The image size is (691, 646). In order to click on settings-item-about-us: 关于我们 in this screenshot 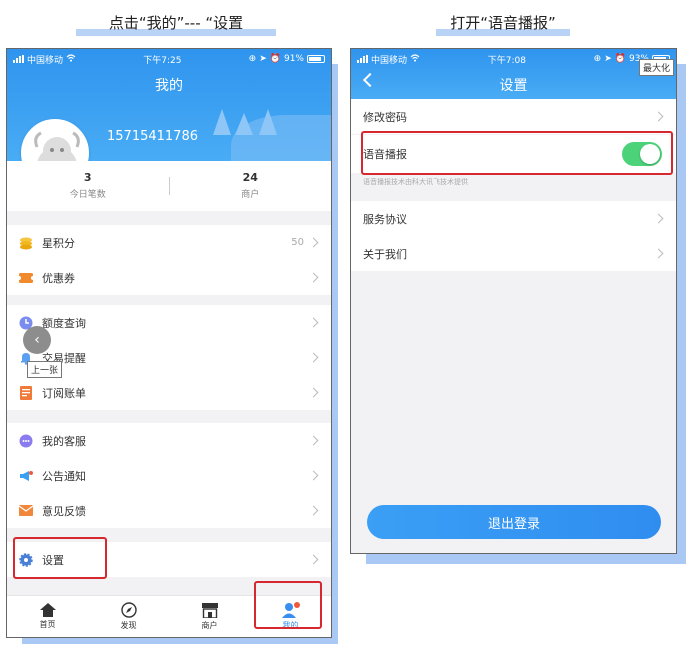, I will do `click(513, 253)`.